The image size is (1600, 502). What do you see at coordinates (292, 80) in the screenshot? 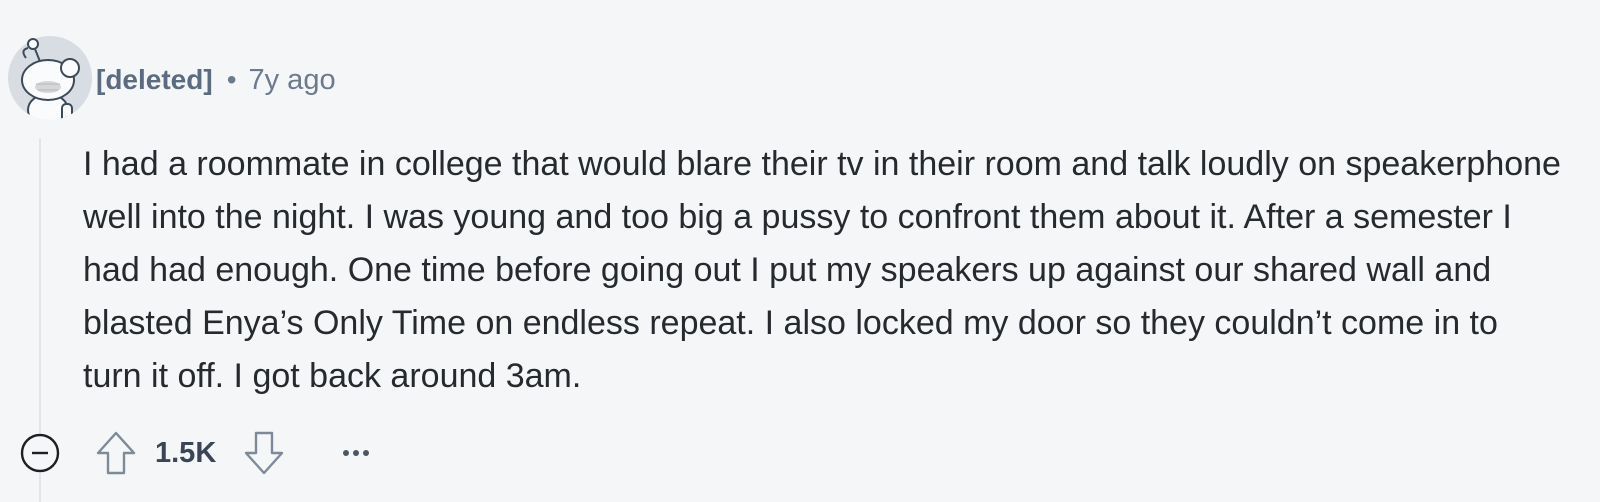
I see `timestamp: 7y ago` at bounding box center [292, 80].